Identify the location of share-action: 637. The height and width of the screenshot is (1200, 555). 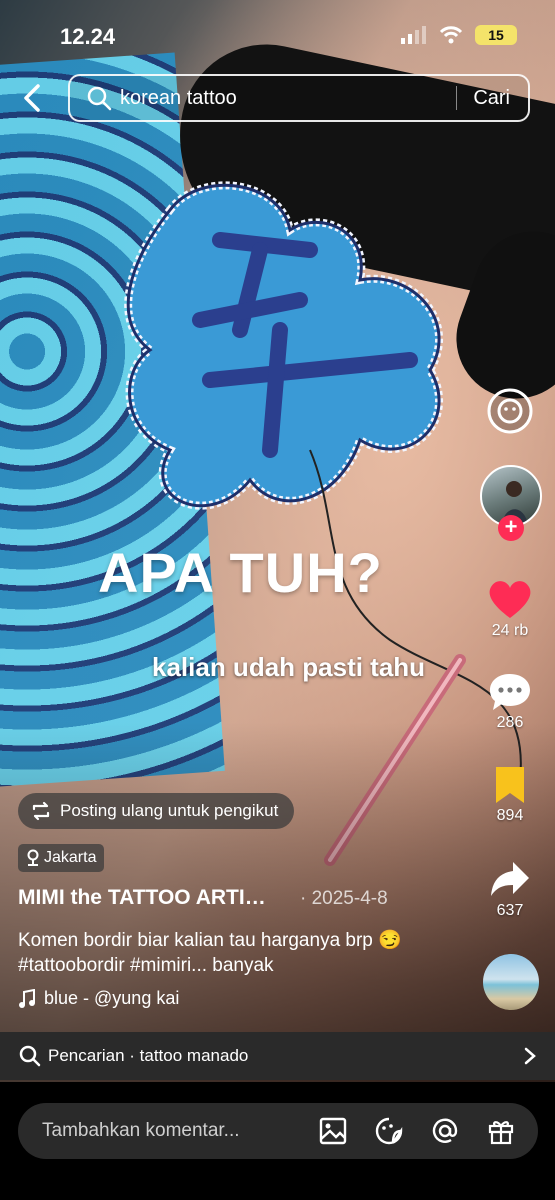
(510, 889).